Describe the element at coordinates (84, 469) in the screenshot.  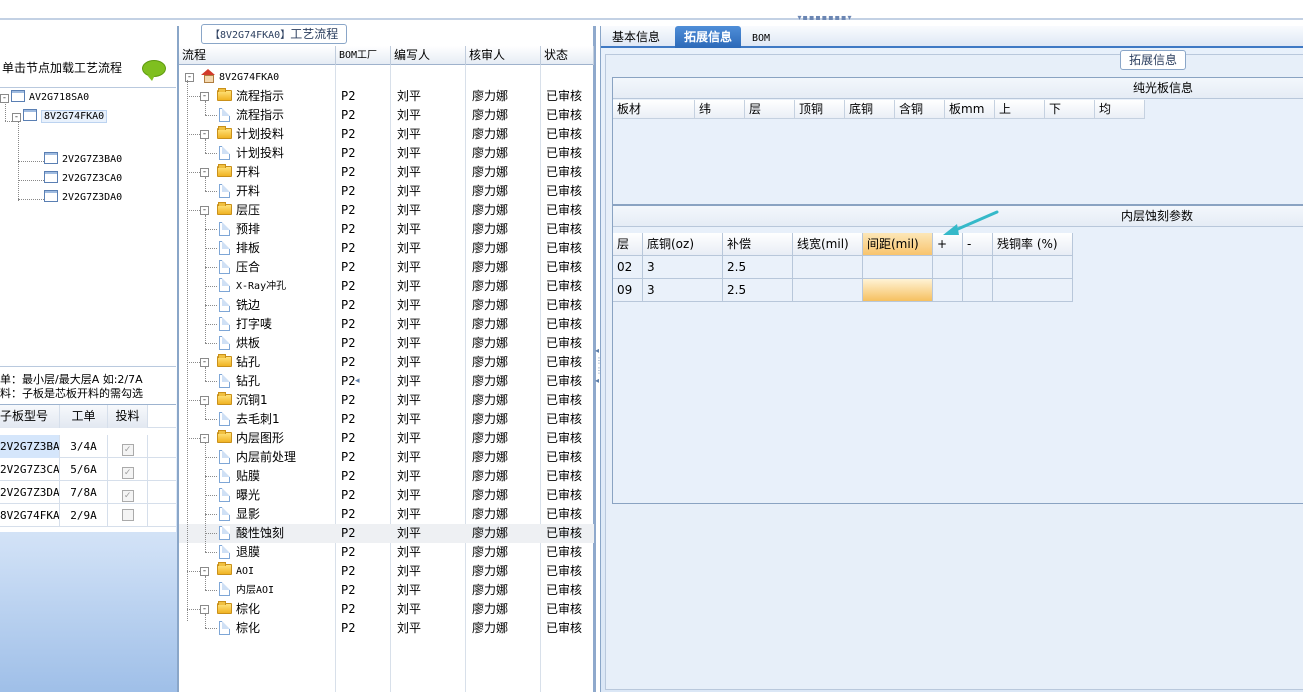
I see `cell-order: 5/6A` at that location.